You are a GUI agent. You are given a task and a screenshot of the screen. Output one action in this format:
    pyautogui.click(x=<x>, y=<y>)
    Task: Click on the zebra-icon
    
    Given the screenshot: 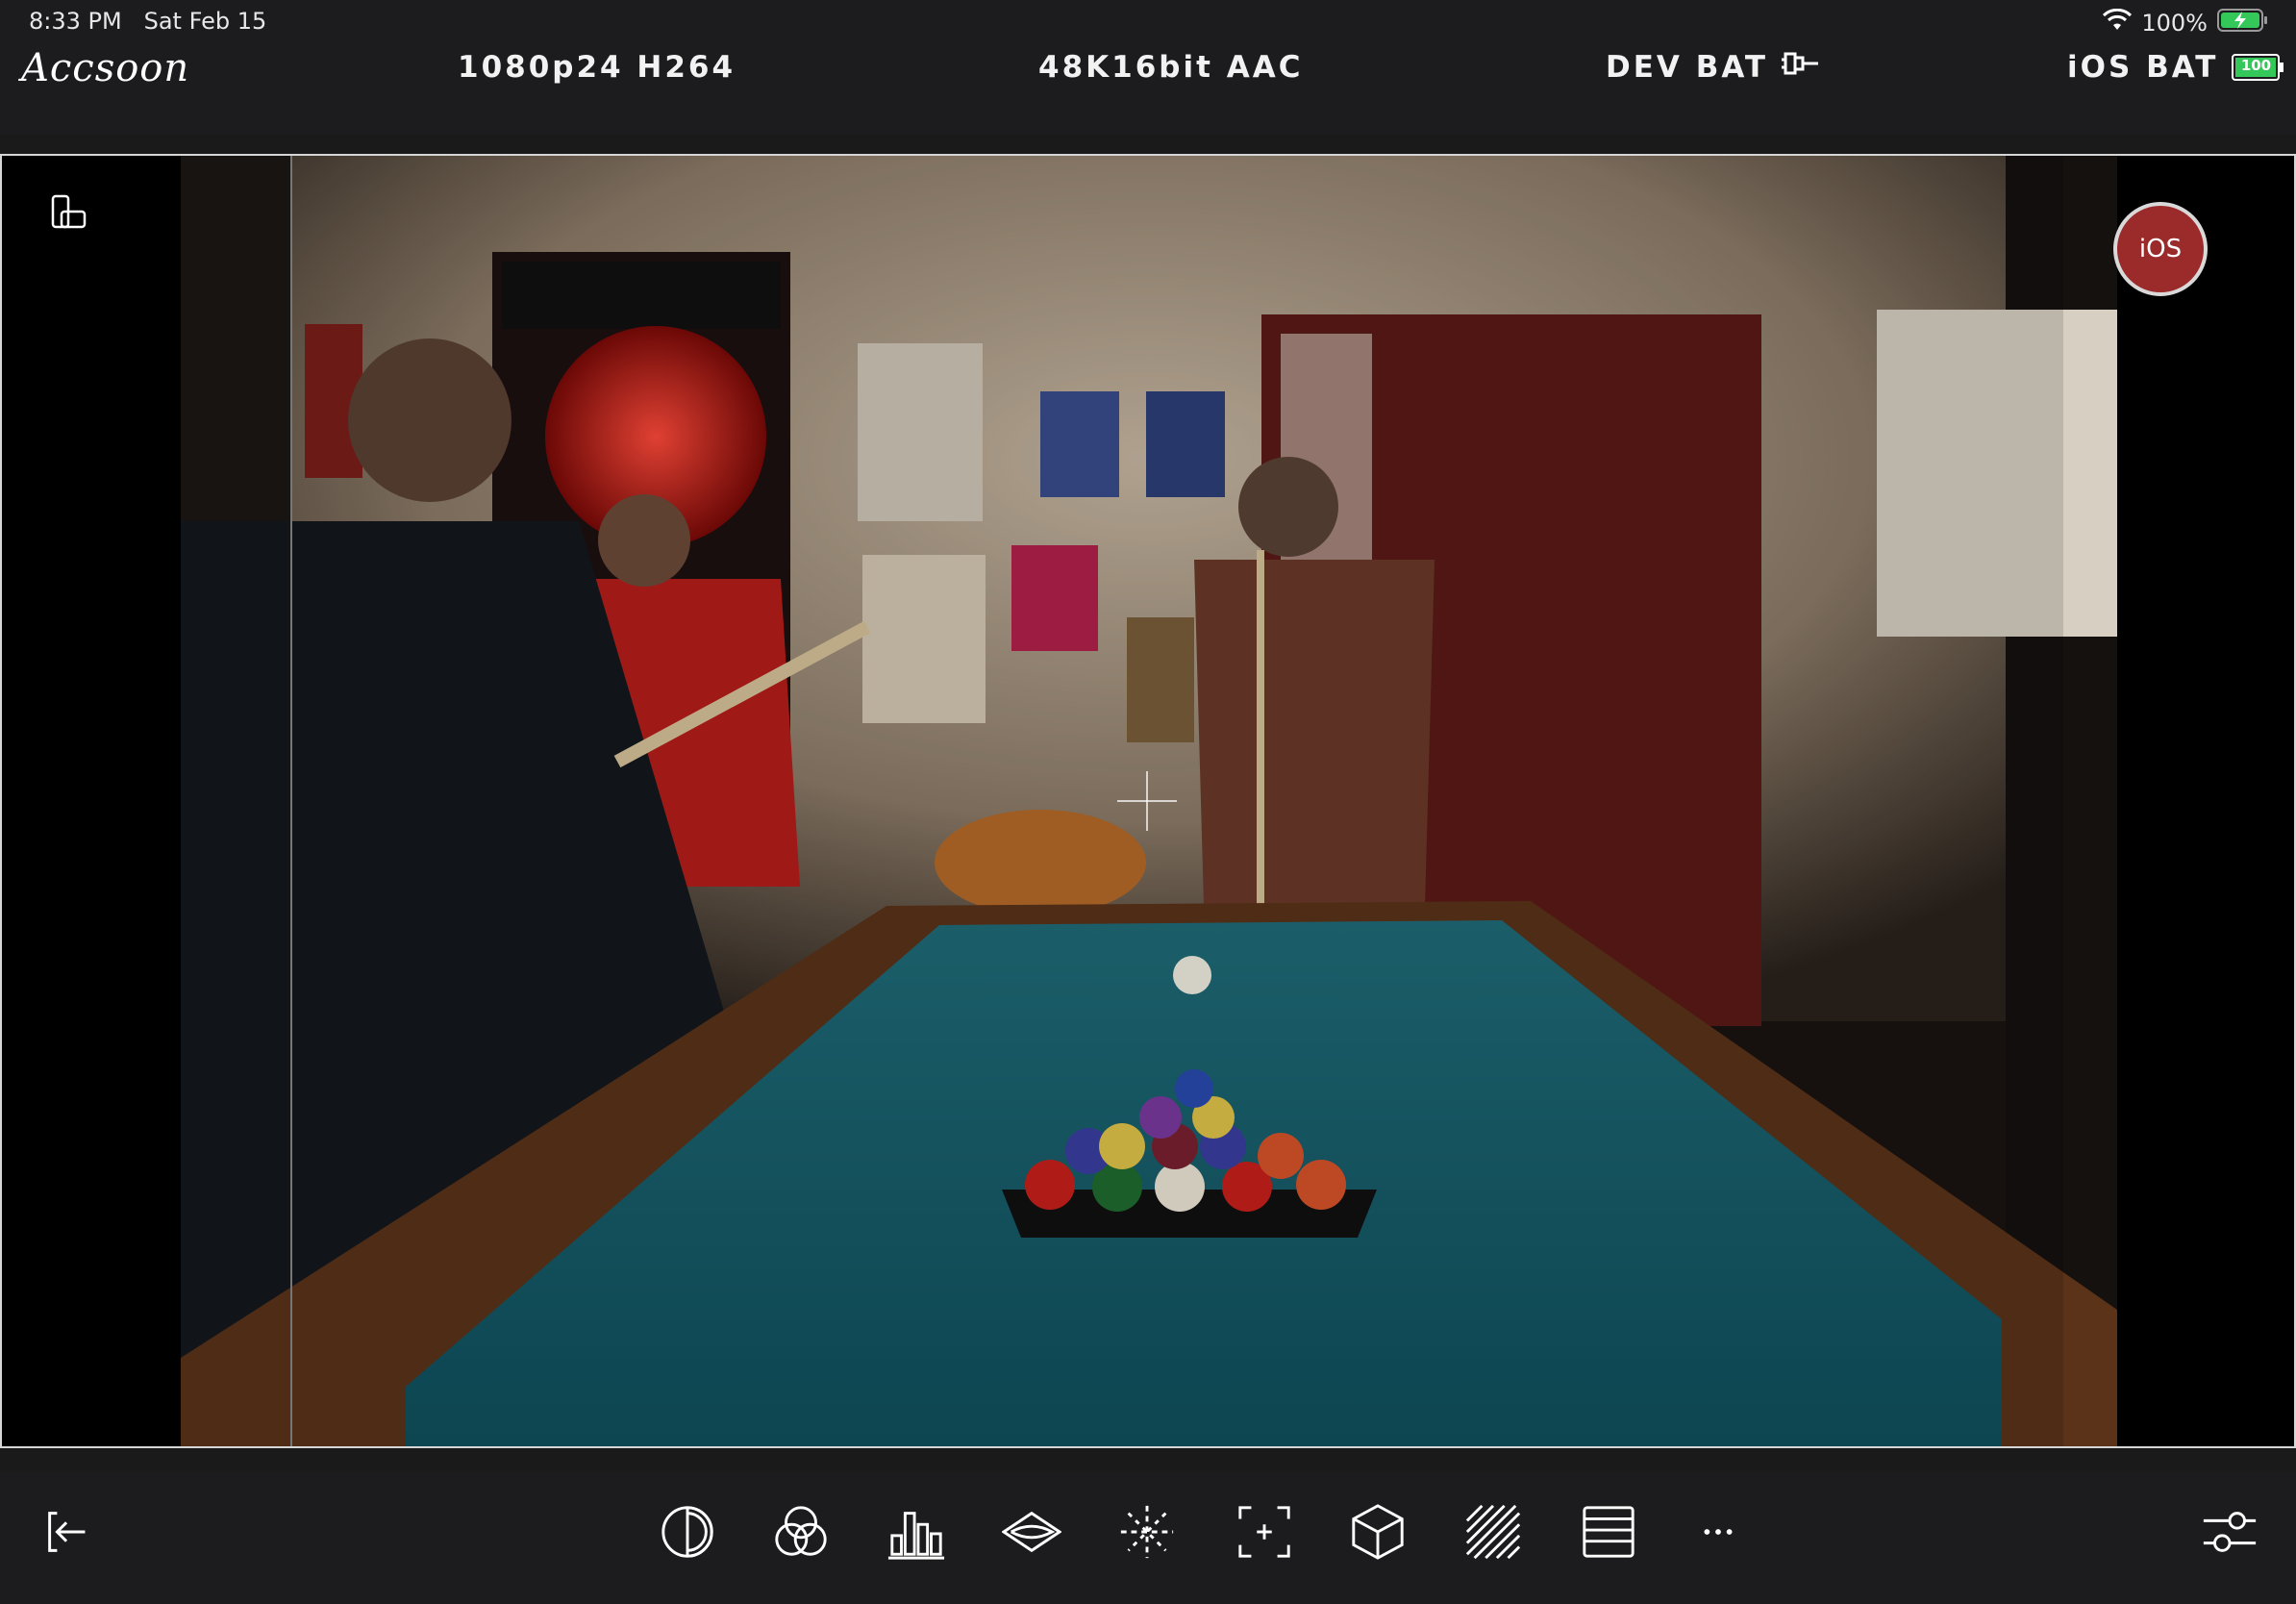 What is the action you would take?
    pyautogui.click(x=1493, y=1532)
    